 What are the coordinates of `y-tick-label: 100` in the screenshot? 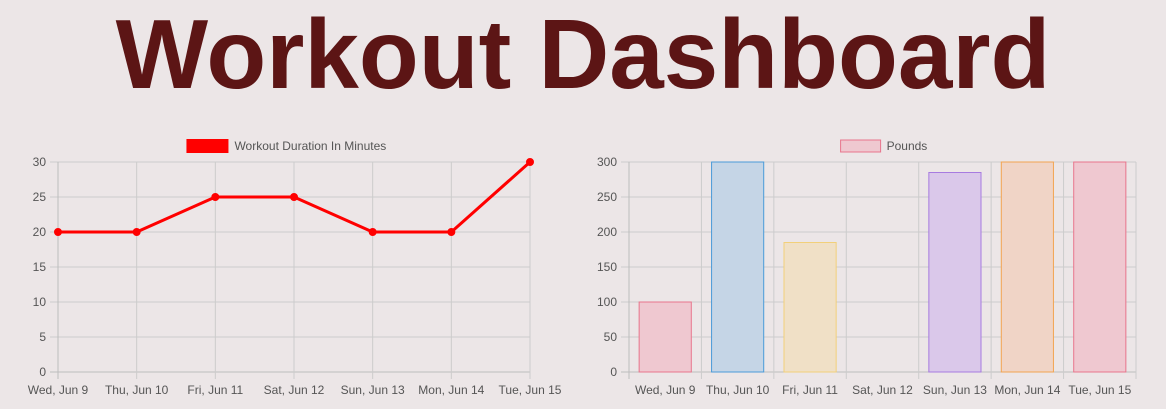 It's located at (607, 302).